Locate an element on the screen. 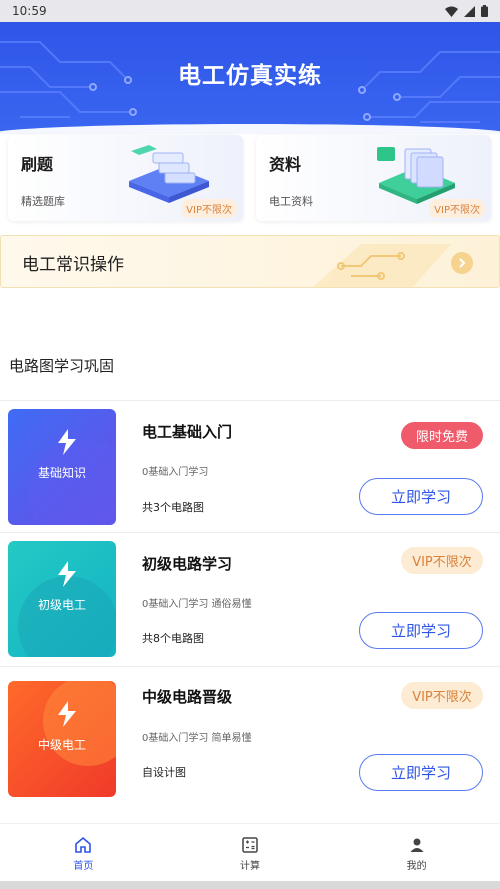 The image size is (500, 889). status-icons is located at coordinates (466, 11).